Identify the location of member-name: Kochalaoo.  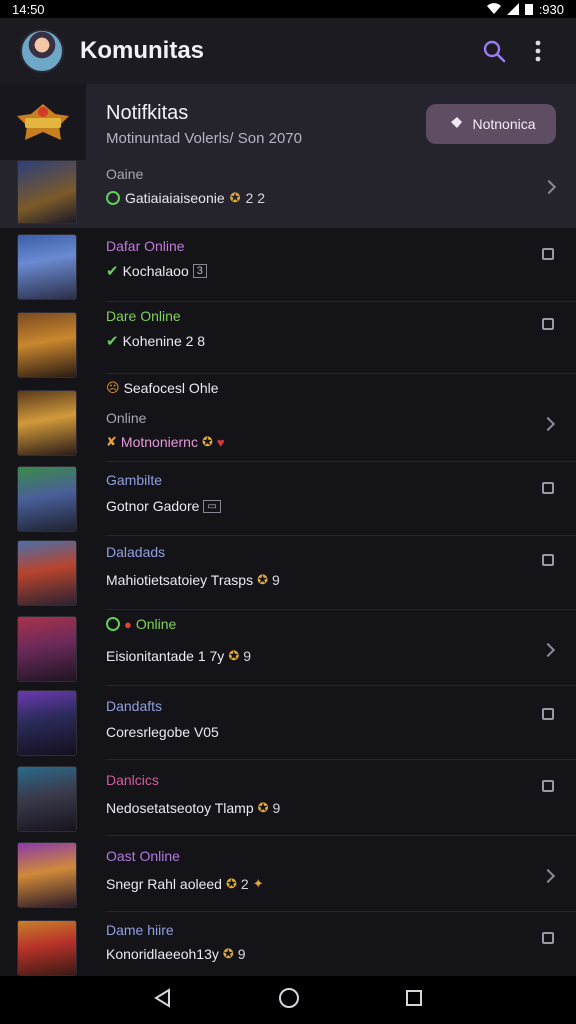
(155, 271).